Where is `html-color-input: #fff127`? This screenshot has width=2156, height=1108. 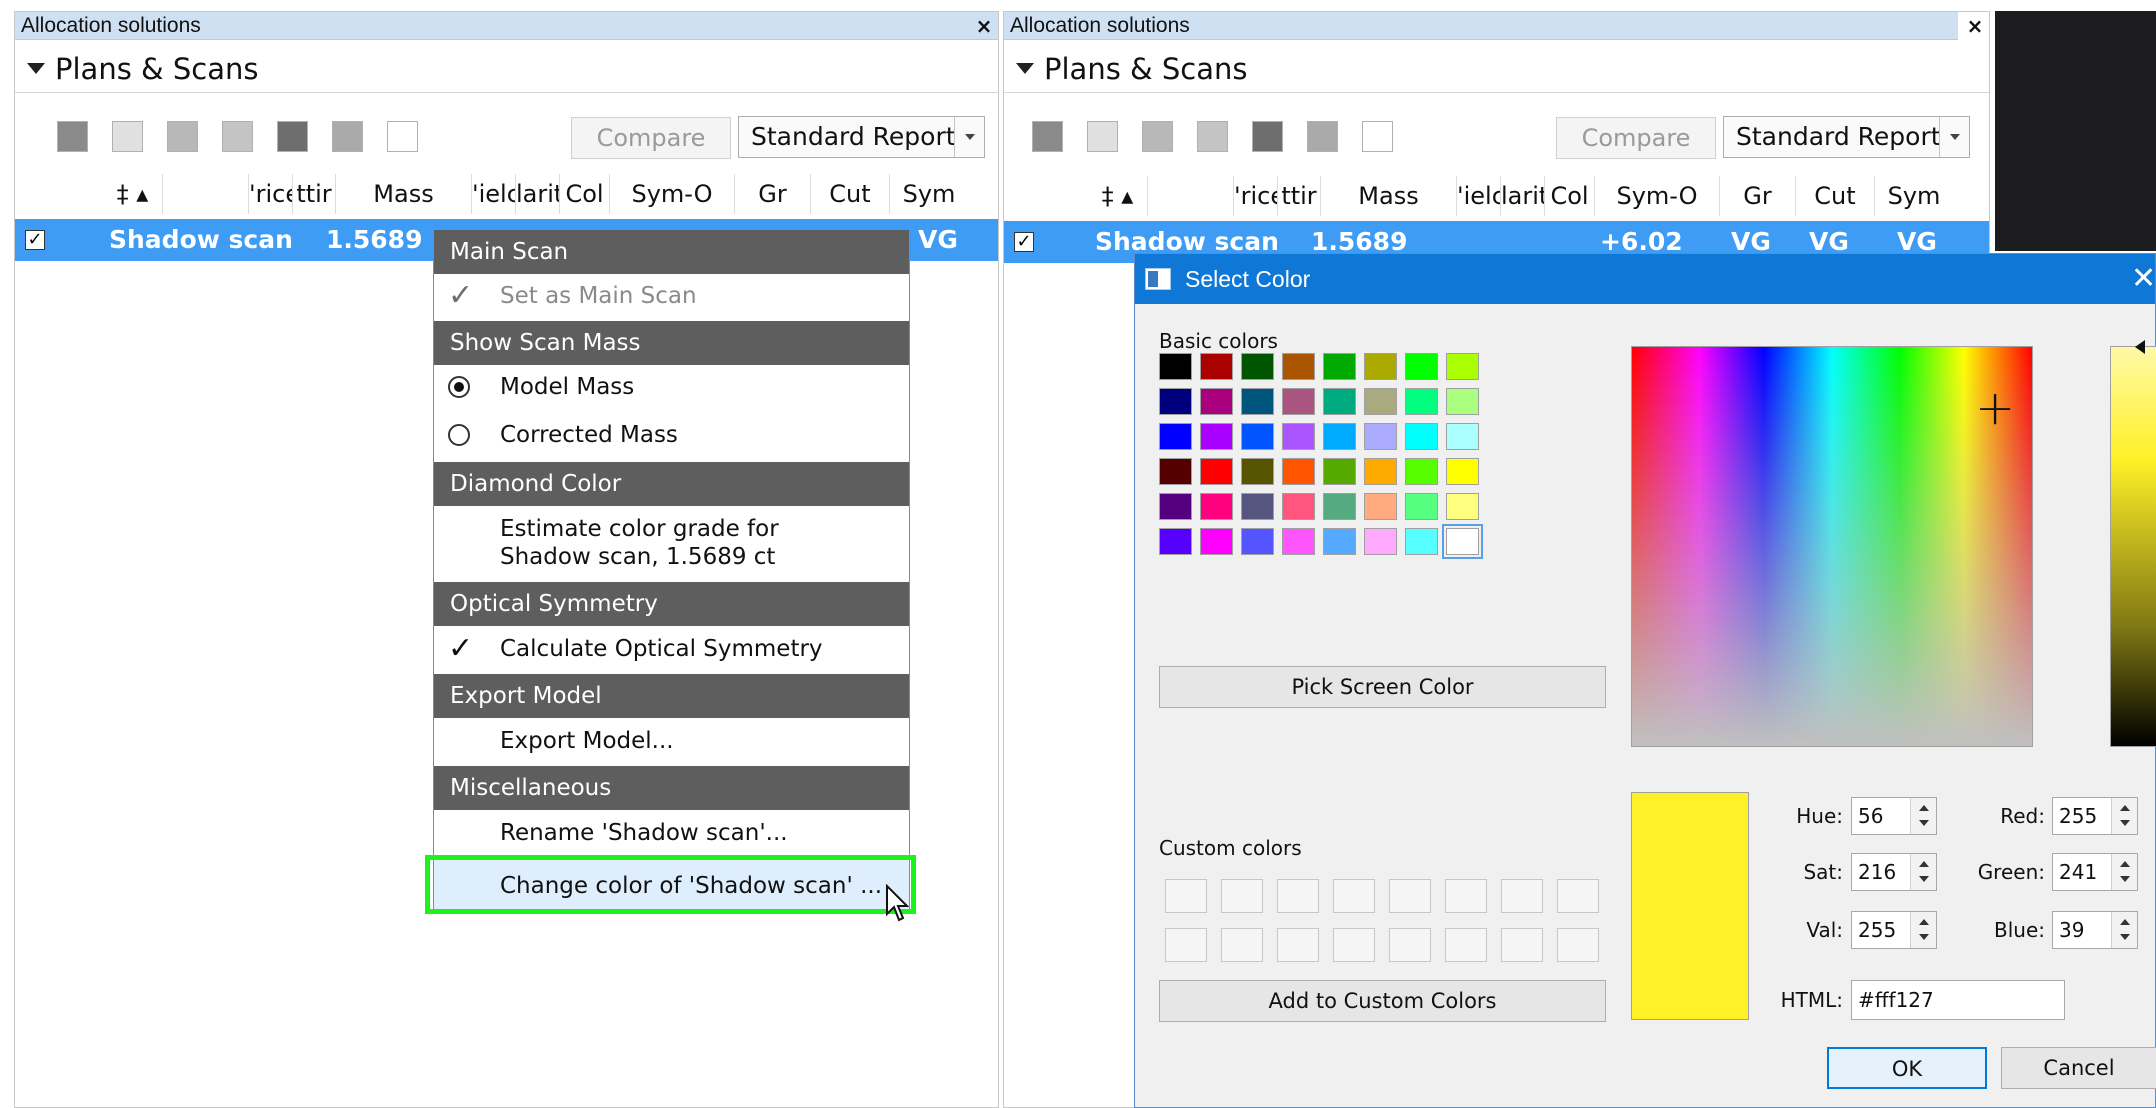 html-color-input: #fff127 is located at coordinates (1958, 1000).